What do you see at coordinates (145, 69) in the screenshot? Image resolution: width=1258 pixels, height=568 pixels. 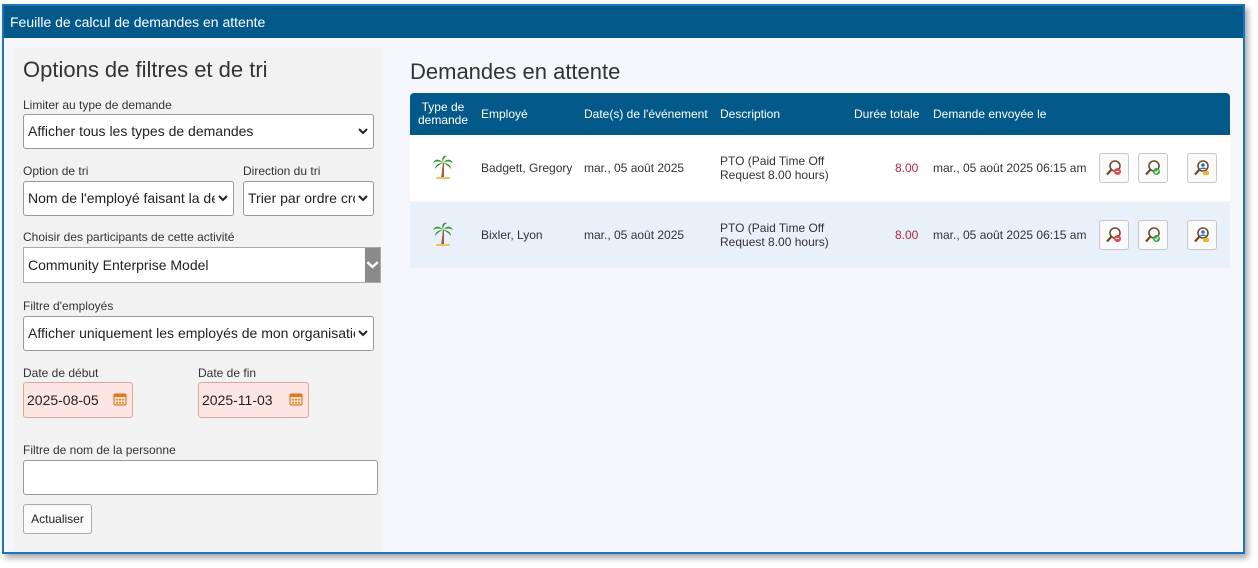 I see `filters-heading: Options de filtres et de tri` at bounding box center [145, 69].